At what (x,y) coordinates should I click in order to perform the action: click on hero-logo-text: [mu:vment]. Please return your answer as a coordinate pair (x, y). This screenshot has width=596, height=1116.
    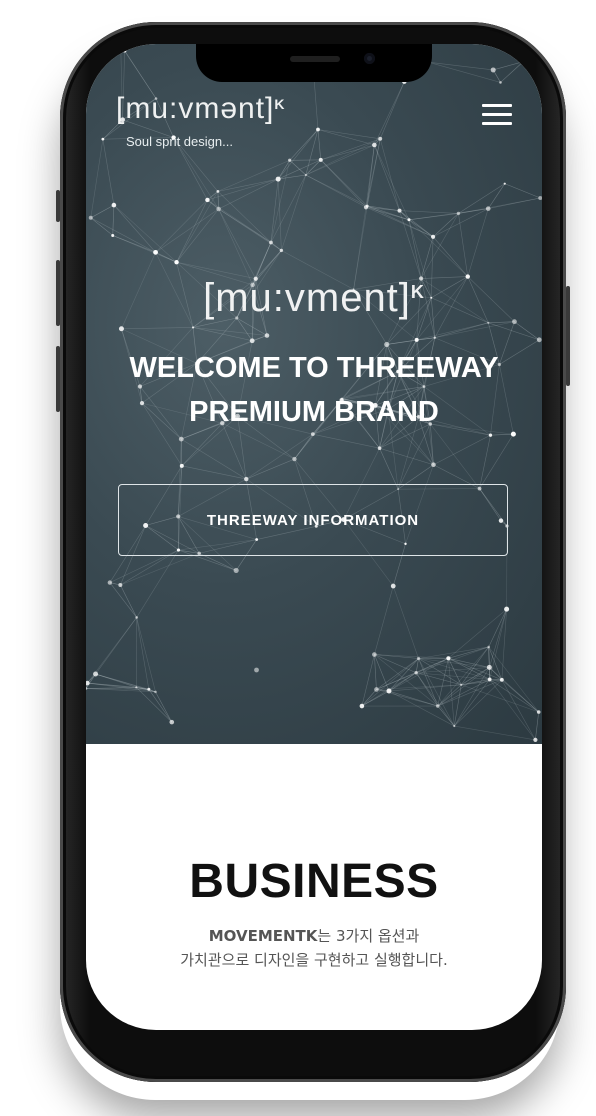
    Looking at the image, I should click on (307, 298).